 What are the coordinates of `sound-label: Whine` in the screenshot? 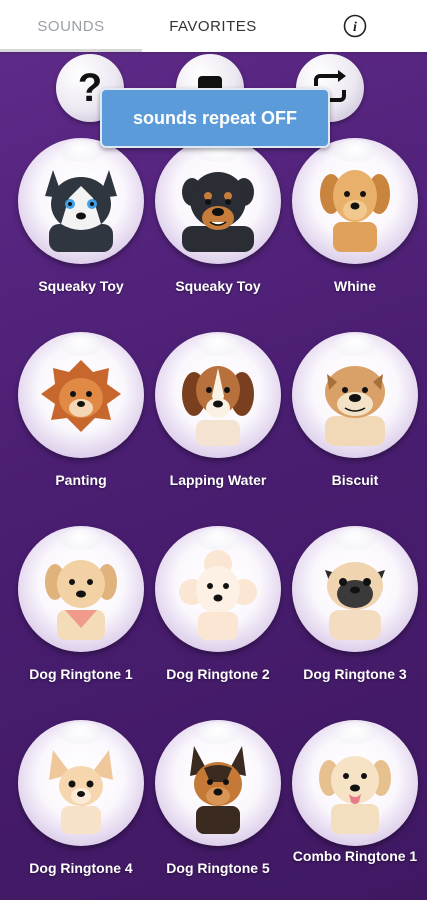 It's located at (355, 286).